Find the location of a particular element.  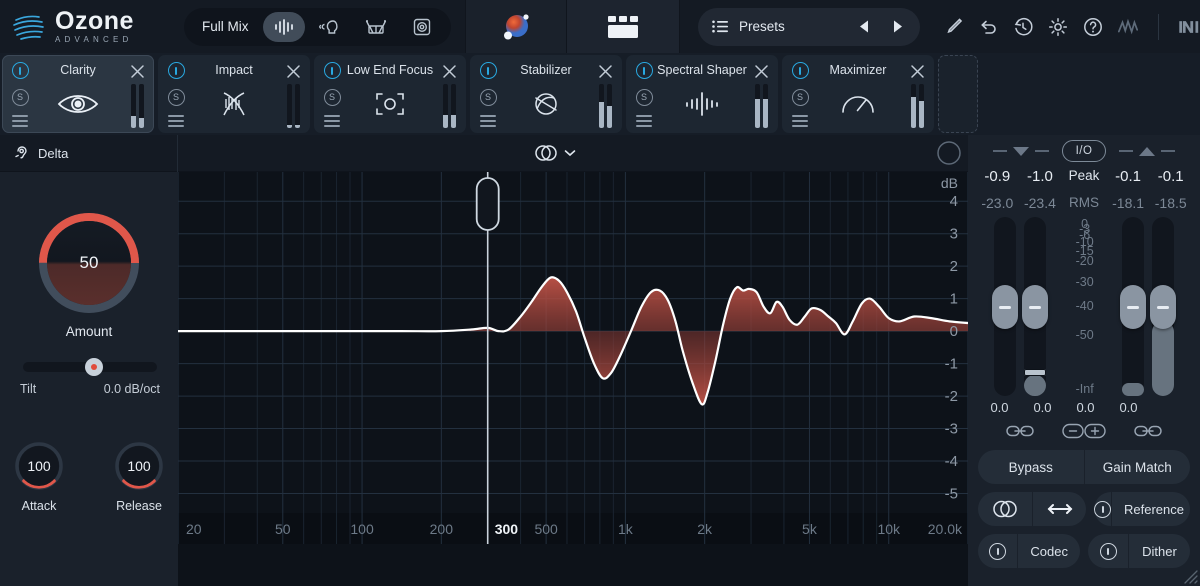

module-impact: S Impact is located at coordinates (234, 94).